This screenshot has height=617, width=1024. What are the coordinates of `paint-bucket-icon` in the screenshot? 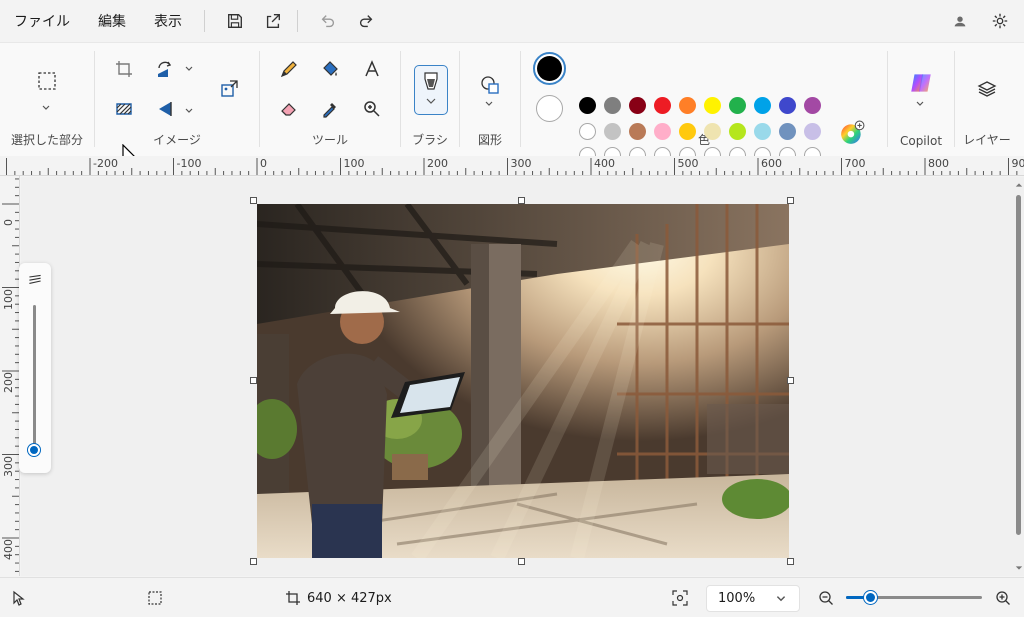 It's located at (330, 68).